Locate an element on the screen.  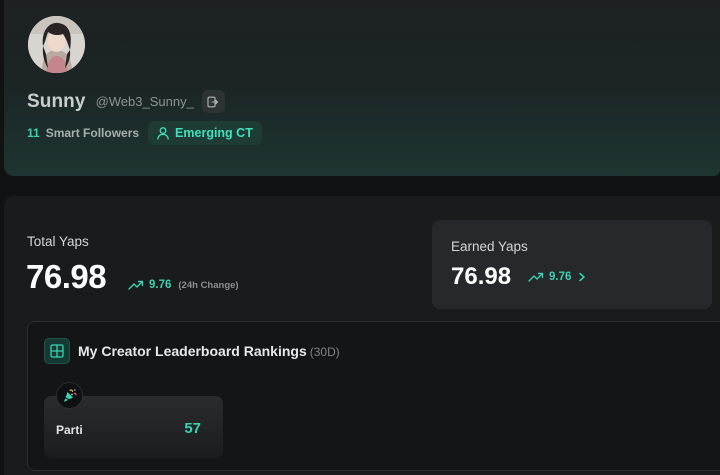
chevron-right-icon is located at coordinates (582, 277).